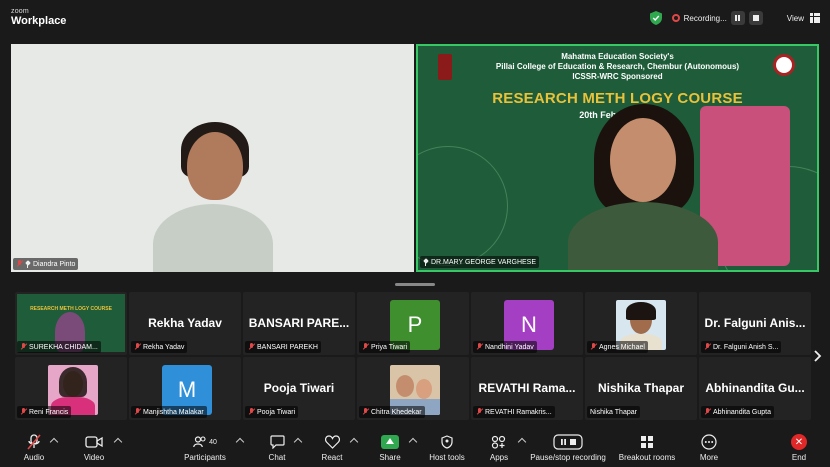 The width and height of the screenshot is (830, 467). I want to click on gallery-tile: Rekha Yadav Rekha Yadav, so click(185, 323).